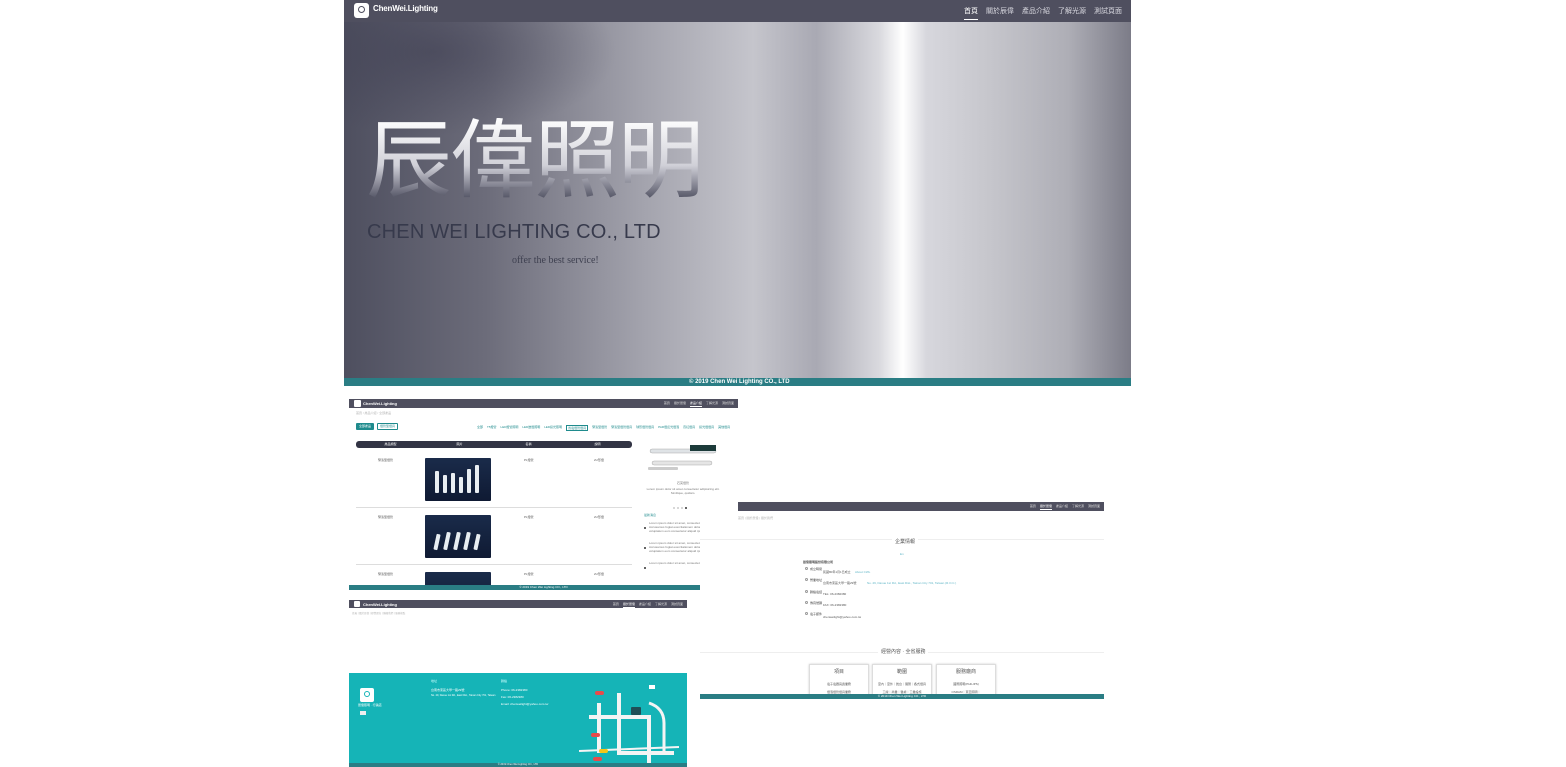 Image resolution: width=1566 pixels, height=767 pixels. Describe the element at coordinates (816, 569) in the screenshot. I see `field-label: 成立時間` at that location.